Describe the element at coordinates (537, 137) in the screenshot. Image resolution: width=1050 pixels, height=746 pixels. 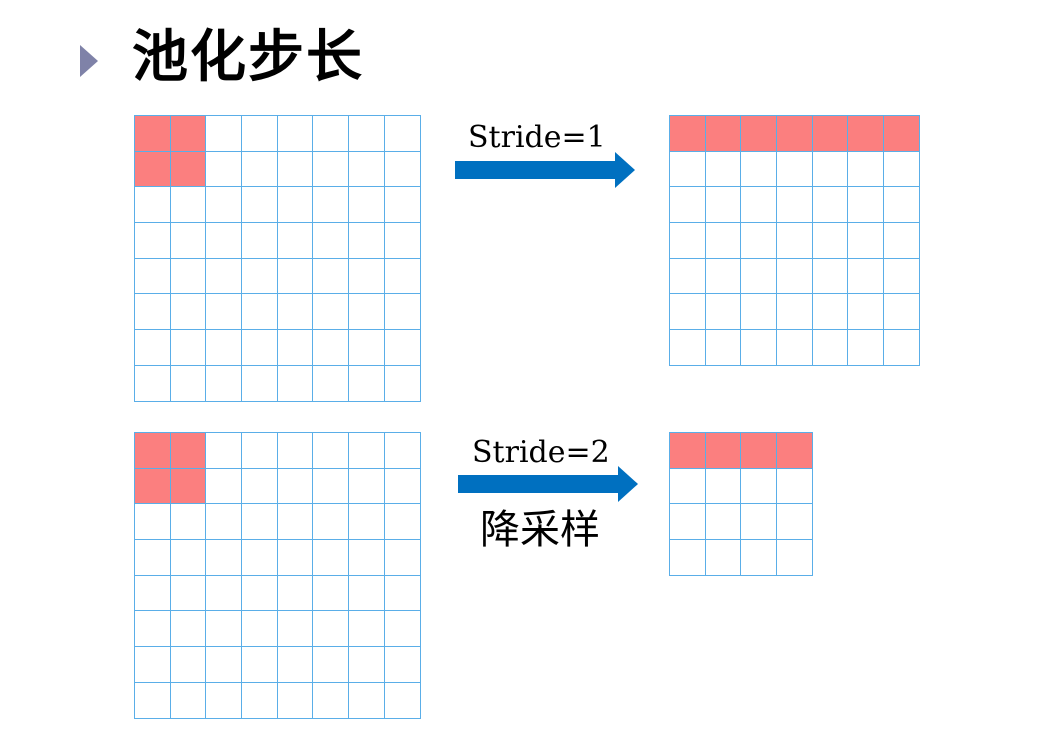
I see `stride-label-1: Stride=1` at that location.